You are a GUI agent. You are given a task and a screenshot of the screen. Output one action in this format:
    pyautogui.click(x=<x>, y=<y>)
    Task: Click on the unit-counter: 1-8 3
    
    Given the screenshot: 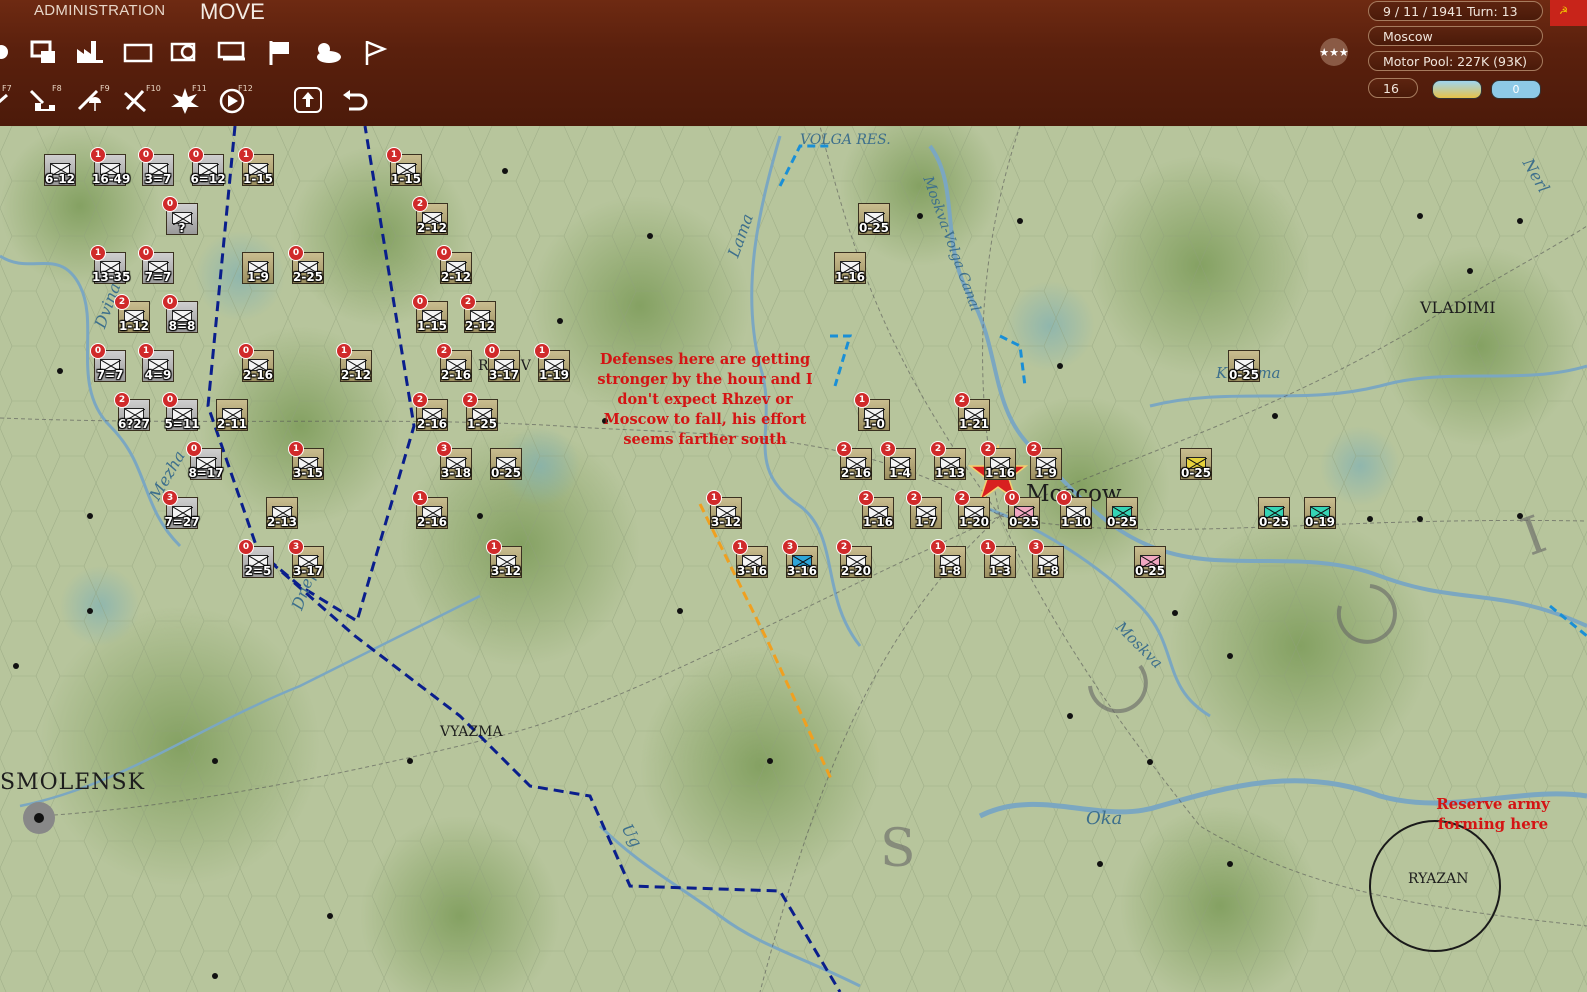 What is the action you would take?
    pyautogui.click(x=1046, y=558)
    